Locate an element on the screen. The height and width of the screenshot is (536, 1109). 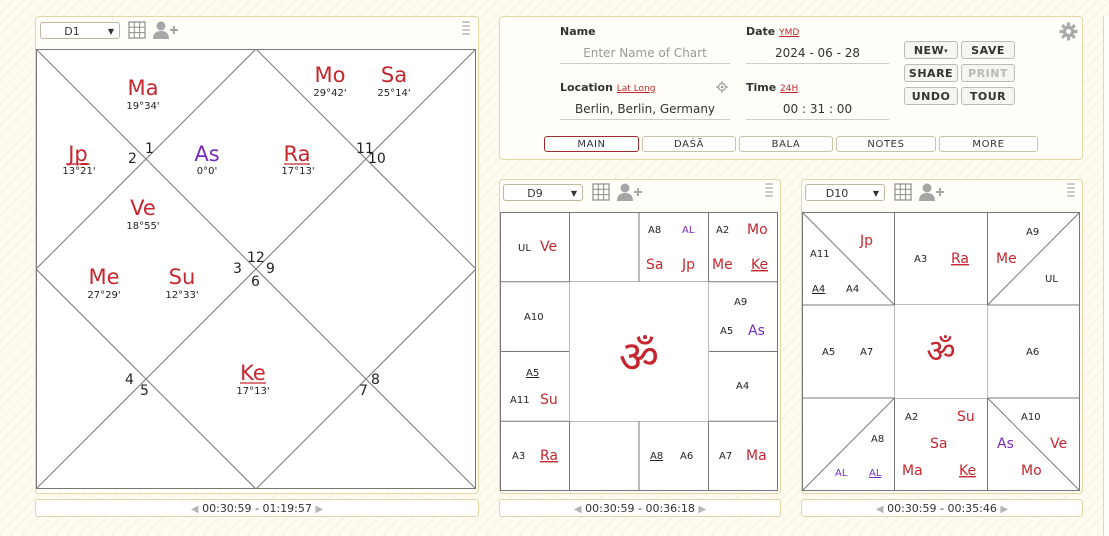
locate-icon is located at coordinates (722, 87).